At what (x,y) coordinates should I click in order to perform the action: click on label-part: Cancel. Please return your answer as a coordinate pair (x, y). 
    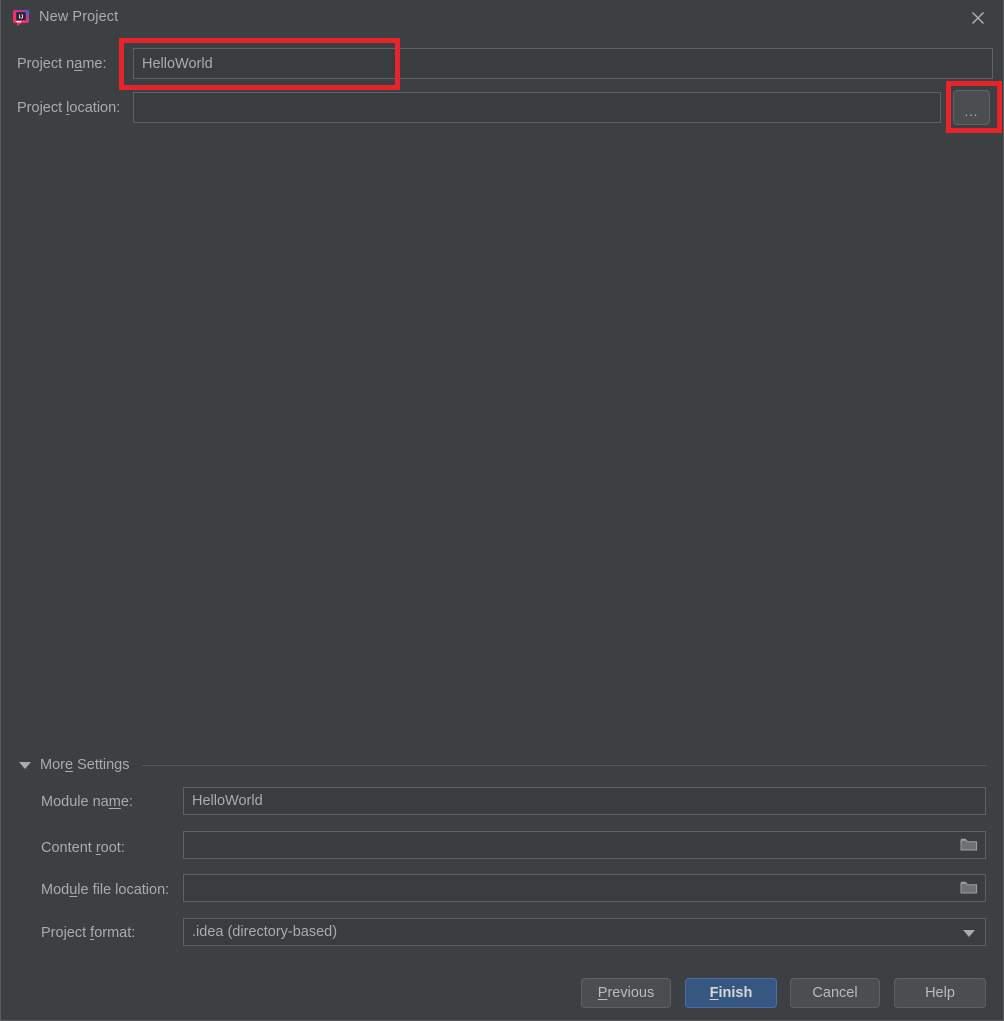
    Looking at the image, I should click on (835, 993).